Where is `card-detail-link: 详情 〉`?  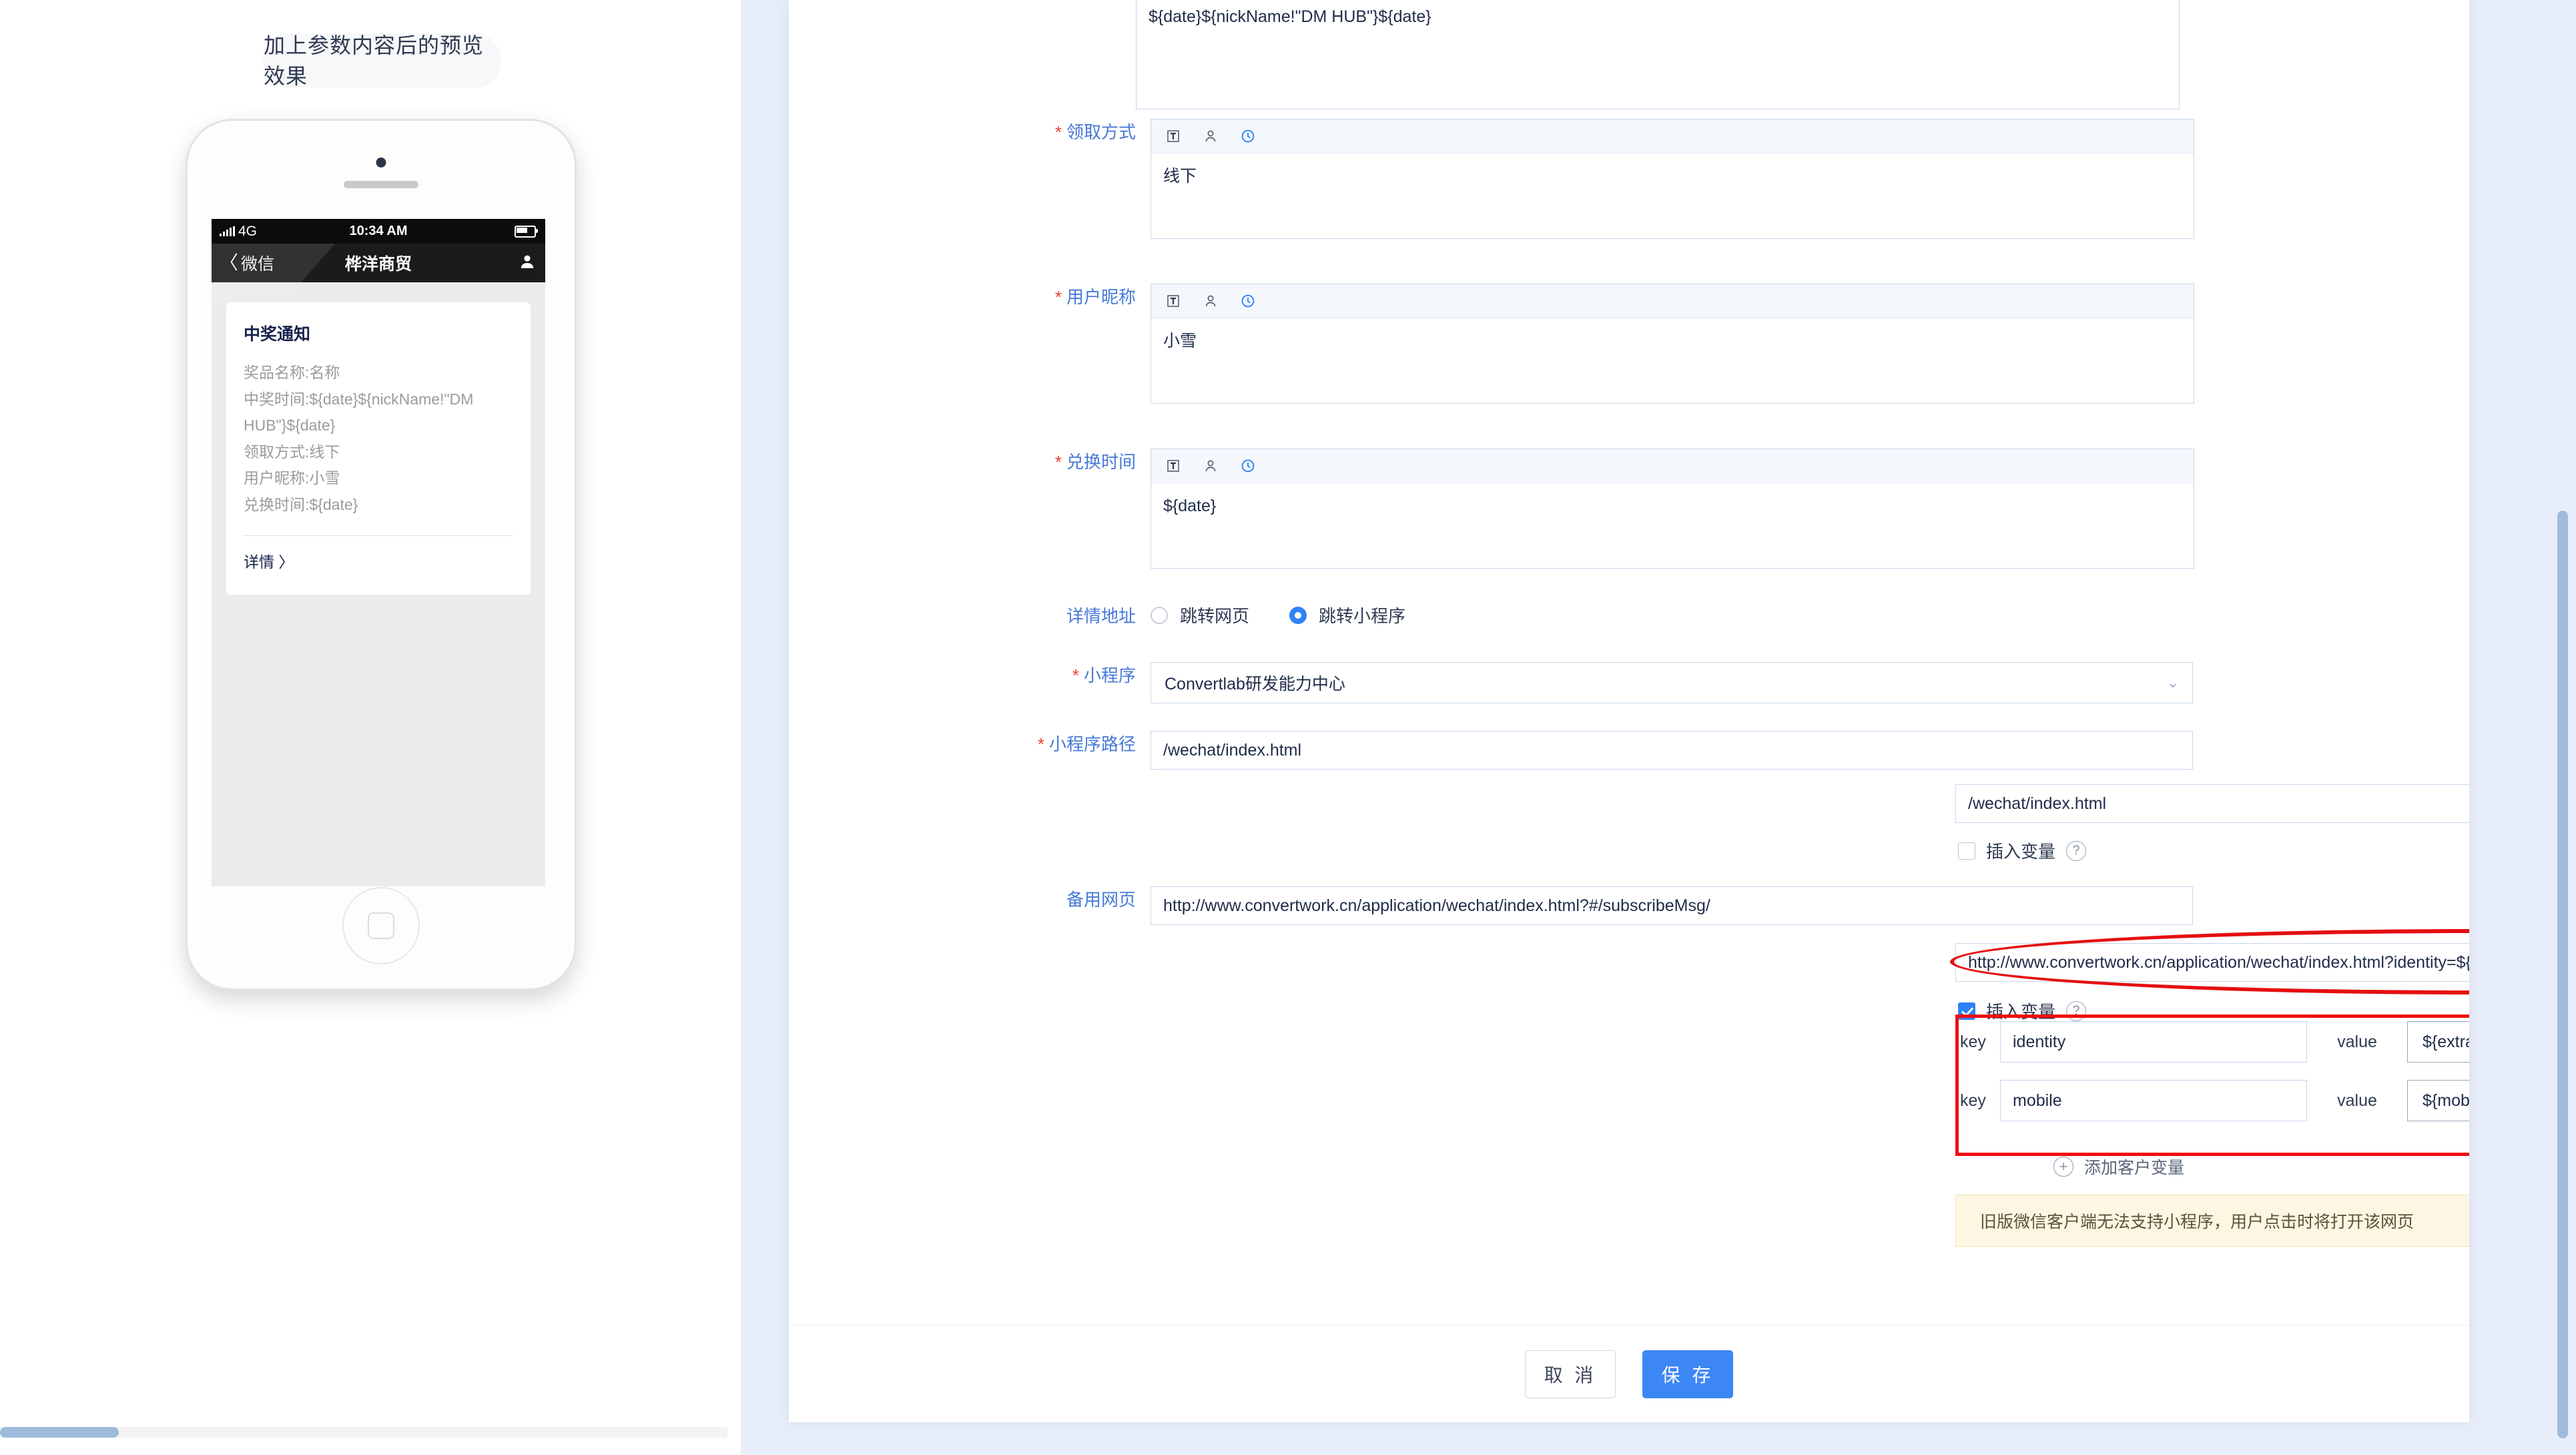 card-detail-link: 详情 〉 is located at coordinates (378, 560).